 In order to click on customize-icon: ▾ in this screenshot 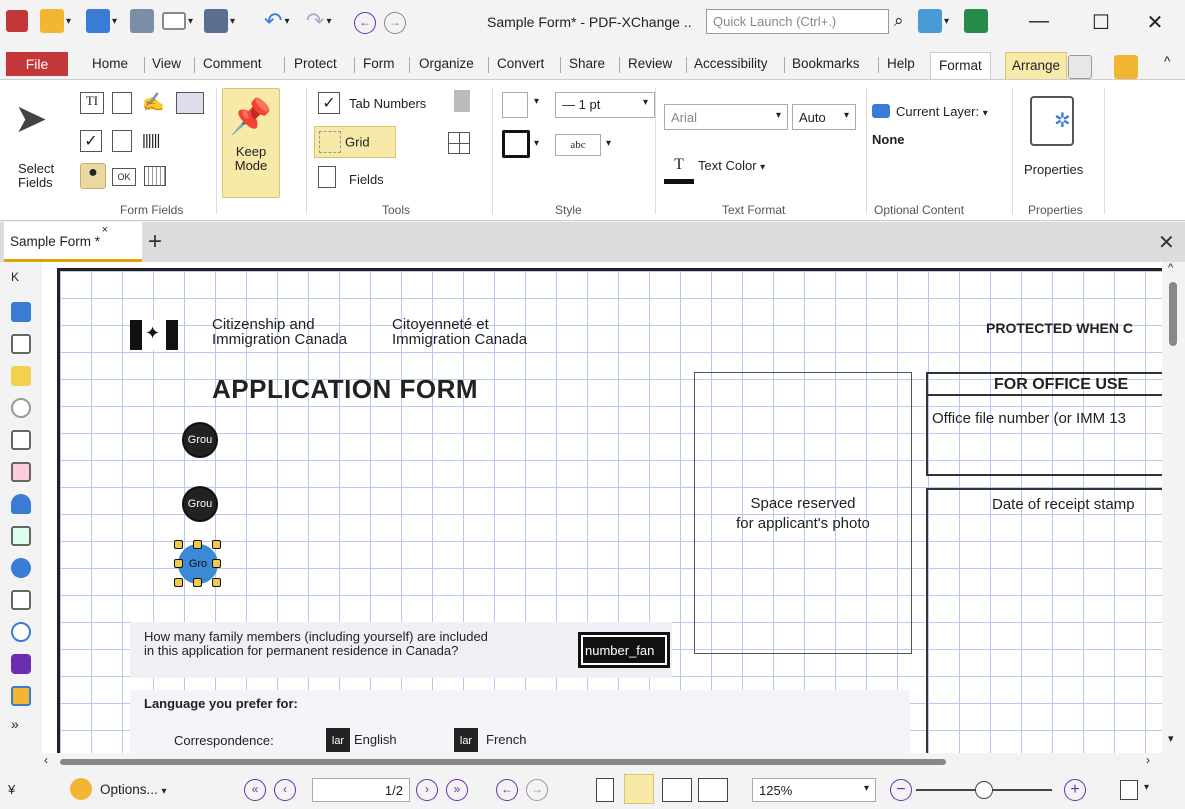, I will do `click(933, 21)`.